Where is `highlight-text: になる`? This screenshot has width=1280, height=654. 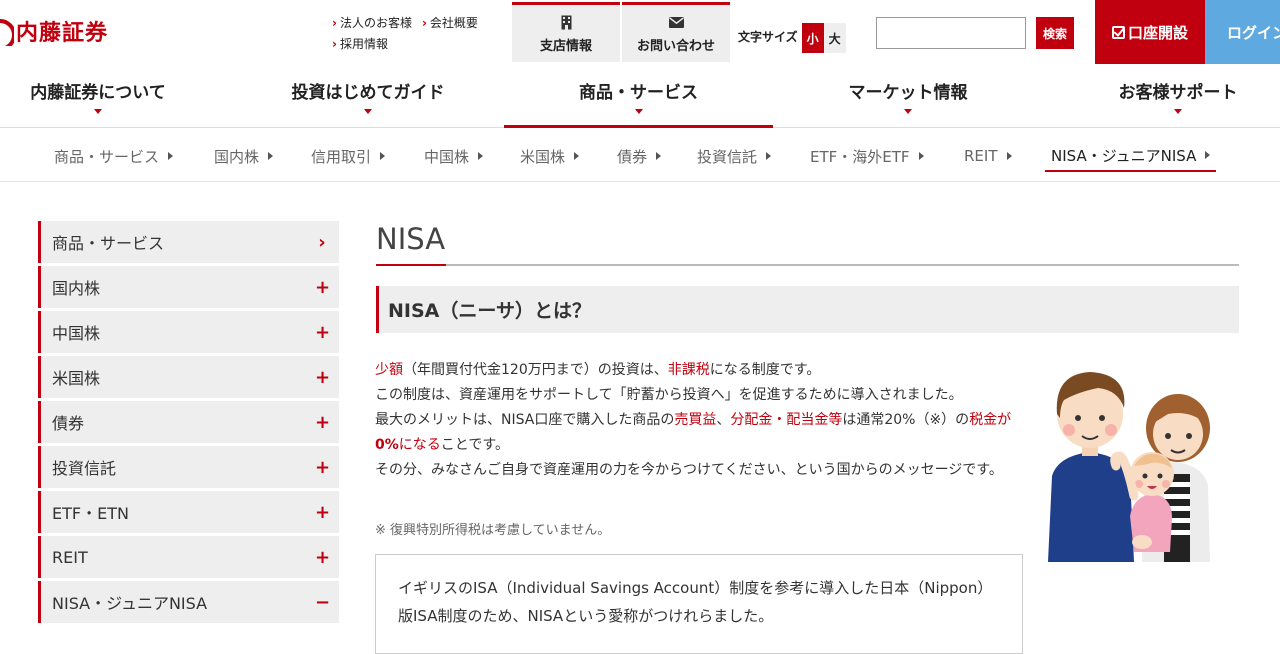
highlight-text: になる is located at coordinates (419, 445).